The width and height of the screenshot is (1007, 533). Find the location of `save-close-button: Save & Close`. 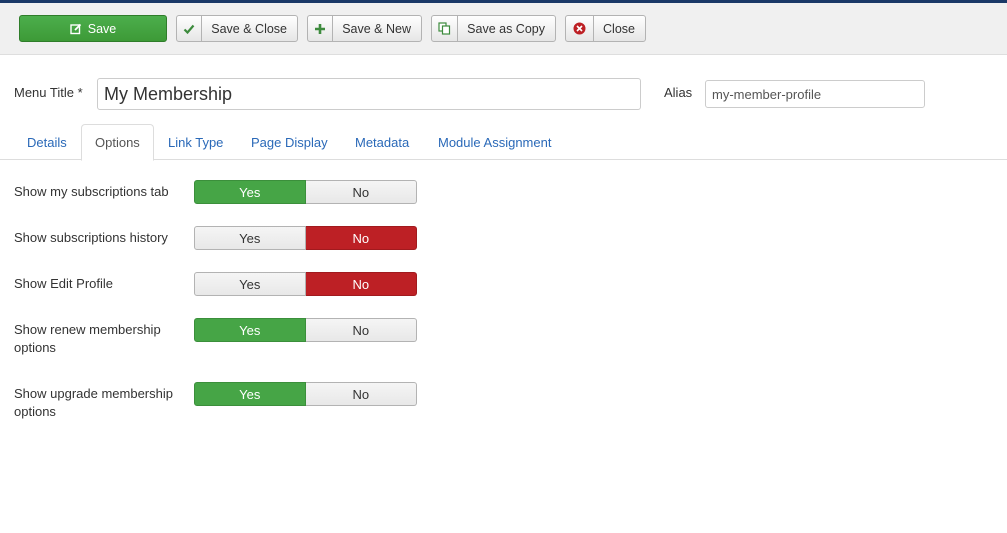

save-close-button: Save & Close is located at coordinates (237, 28).